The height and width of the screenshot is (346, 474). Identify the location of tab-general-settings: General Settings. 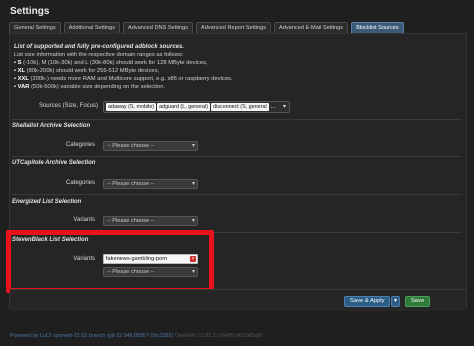
(35, 27).